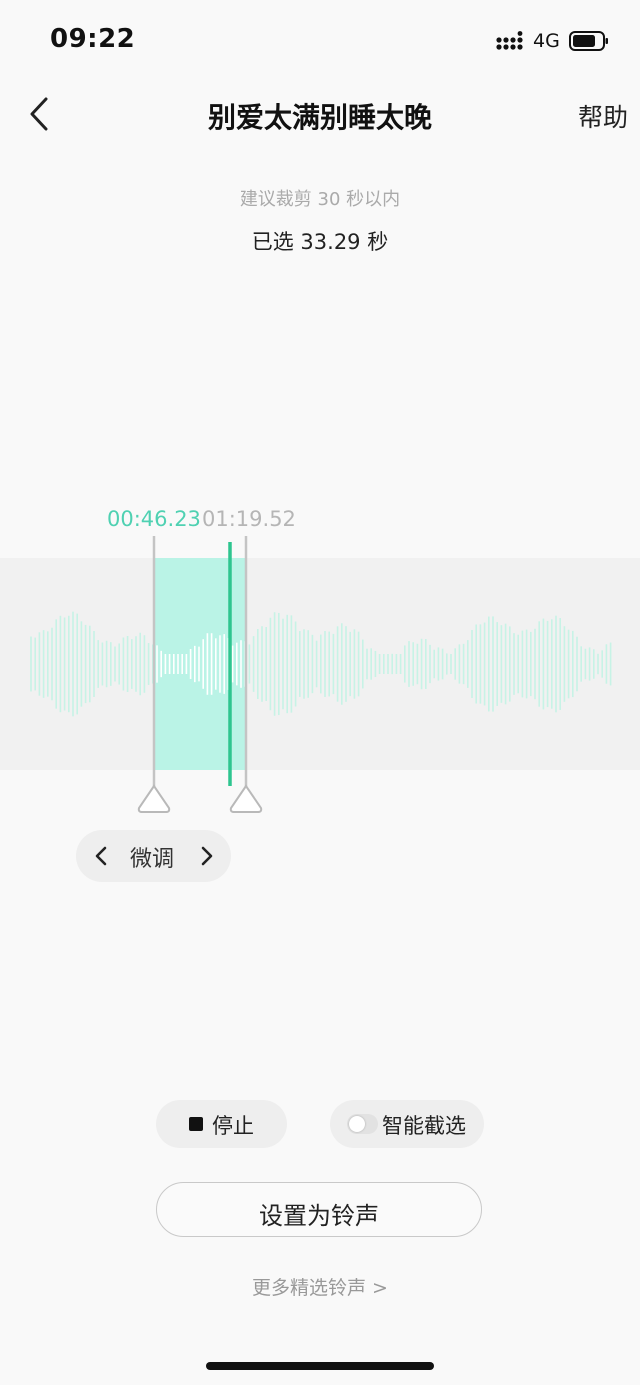  I want to click on finetune-right-icon, so click(207, 856).